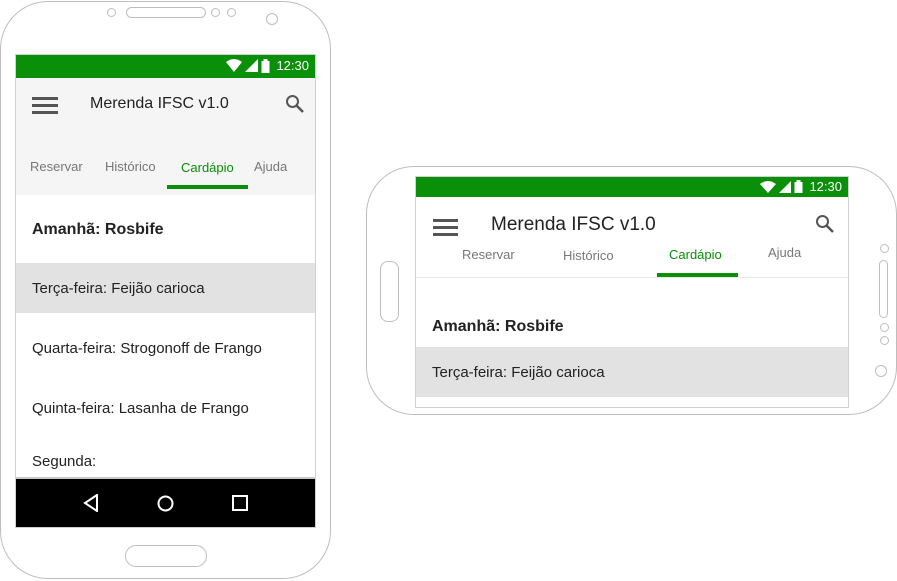 The width and height of the screenshot is (897, 581). Describe the element at coordinates (884, 340) in the screenshot. I see `landscape-camera` at that location.